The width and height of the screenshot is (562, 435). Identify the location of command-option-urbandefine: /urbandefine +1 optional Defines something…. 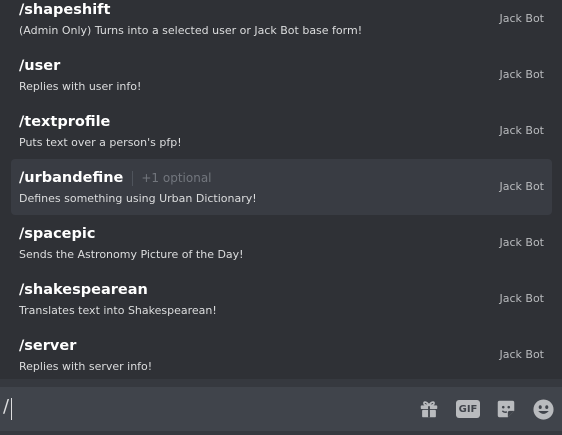
(281, 187).